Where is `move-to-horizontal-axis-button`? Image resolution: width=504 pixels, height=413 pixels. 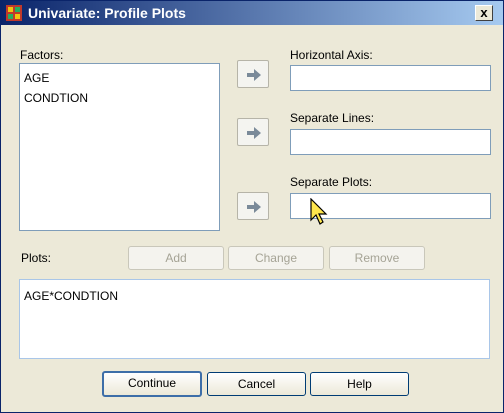
move-to-horizontal-axis-button is located at coordinates (253, 74).